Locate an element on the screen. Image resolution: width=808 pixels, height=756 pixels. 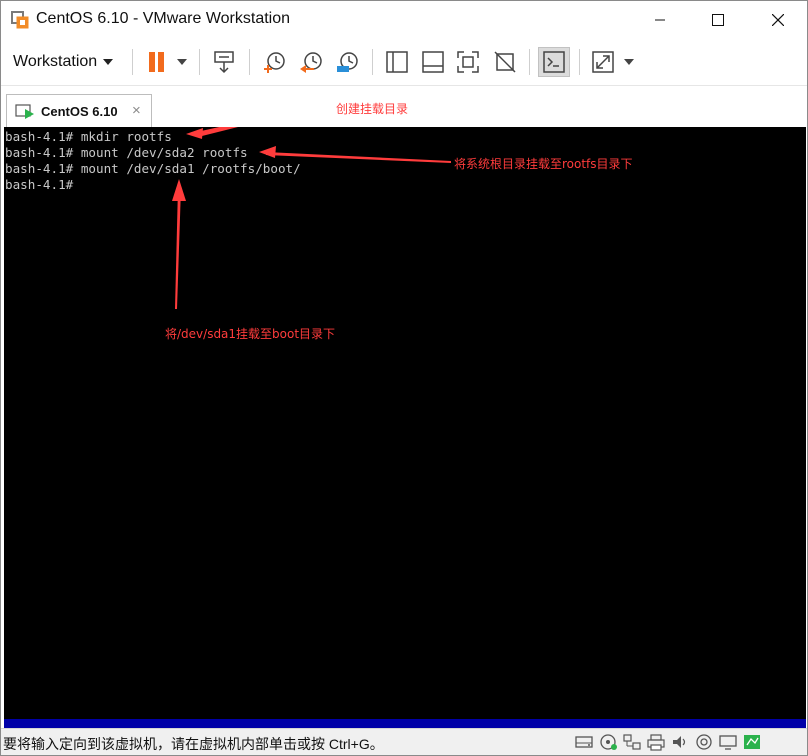
snapshot-manager-button is located at coordinates (347, 62).